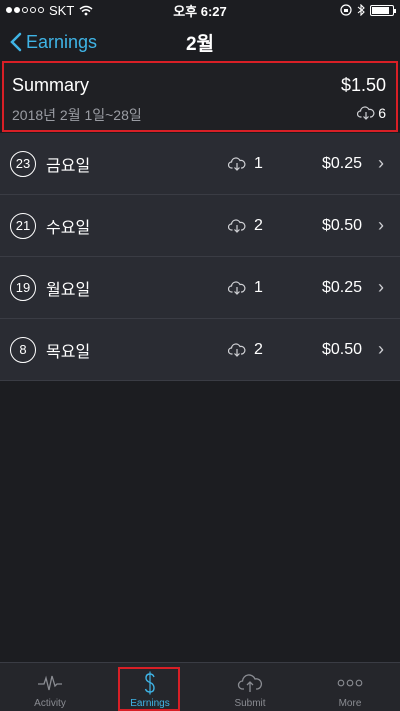 The height and width of the screenshot is (711, 400). I want to click on tab-submit: Submit, so click(250, 687).